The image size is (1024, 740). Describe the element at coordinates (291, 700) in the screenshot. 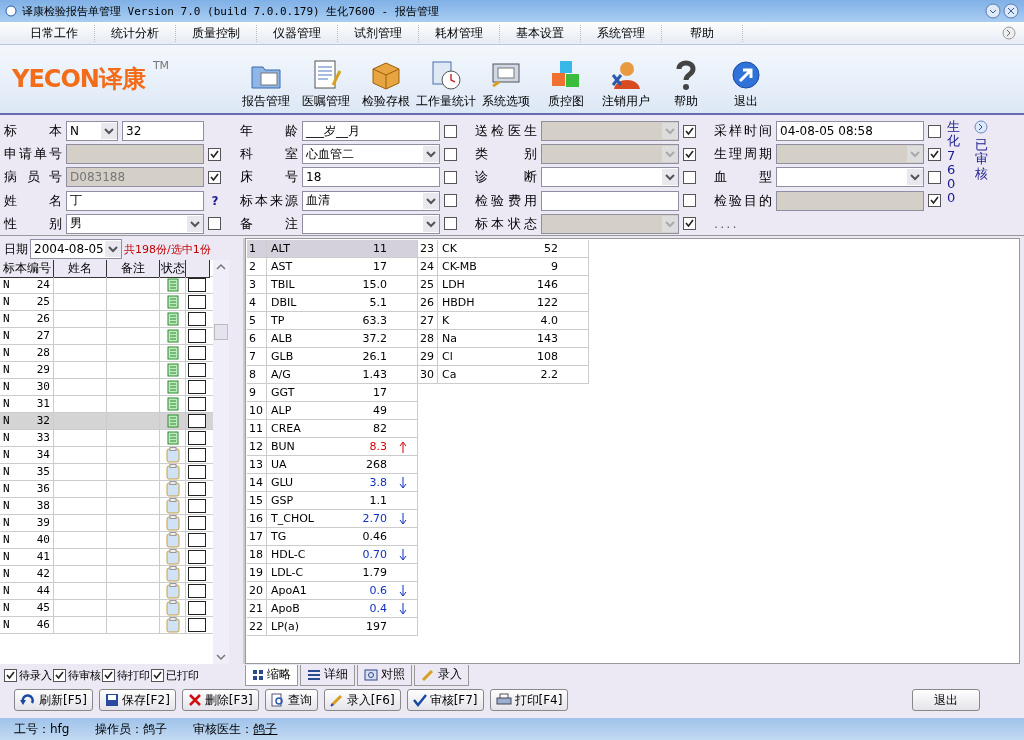

I see `action-button: 查询` at that location.